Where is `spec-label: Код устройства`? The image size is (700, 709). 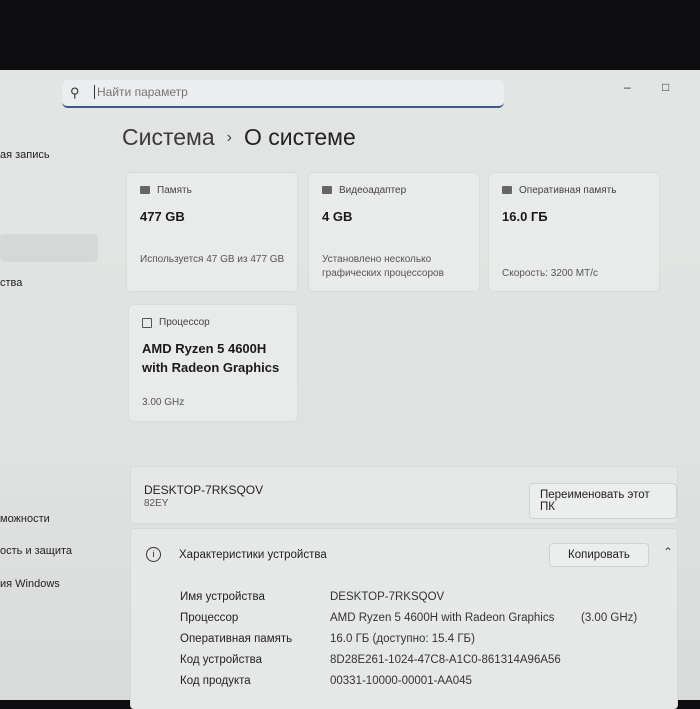 spec-label: Код устройства is located at coordinates (221, 660).